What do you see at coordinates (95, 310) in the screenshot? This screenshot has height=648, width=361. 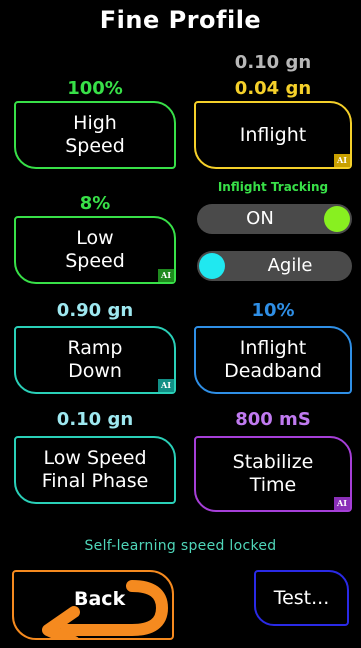 I see `ramp-down-value: 0.90 gn` at bounding box center [95, 310].